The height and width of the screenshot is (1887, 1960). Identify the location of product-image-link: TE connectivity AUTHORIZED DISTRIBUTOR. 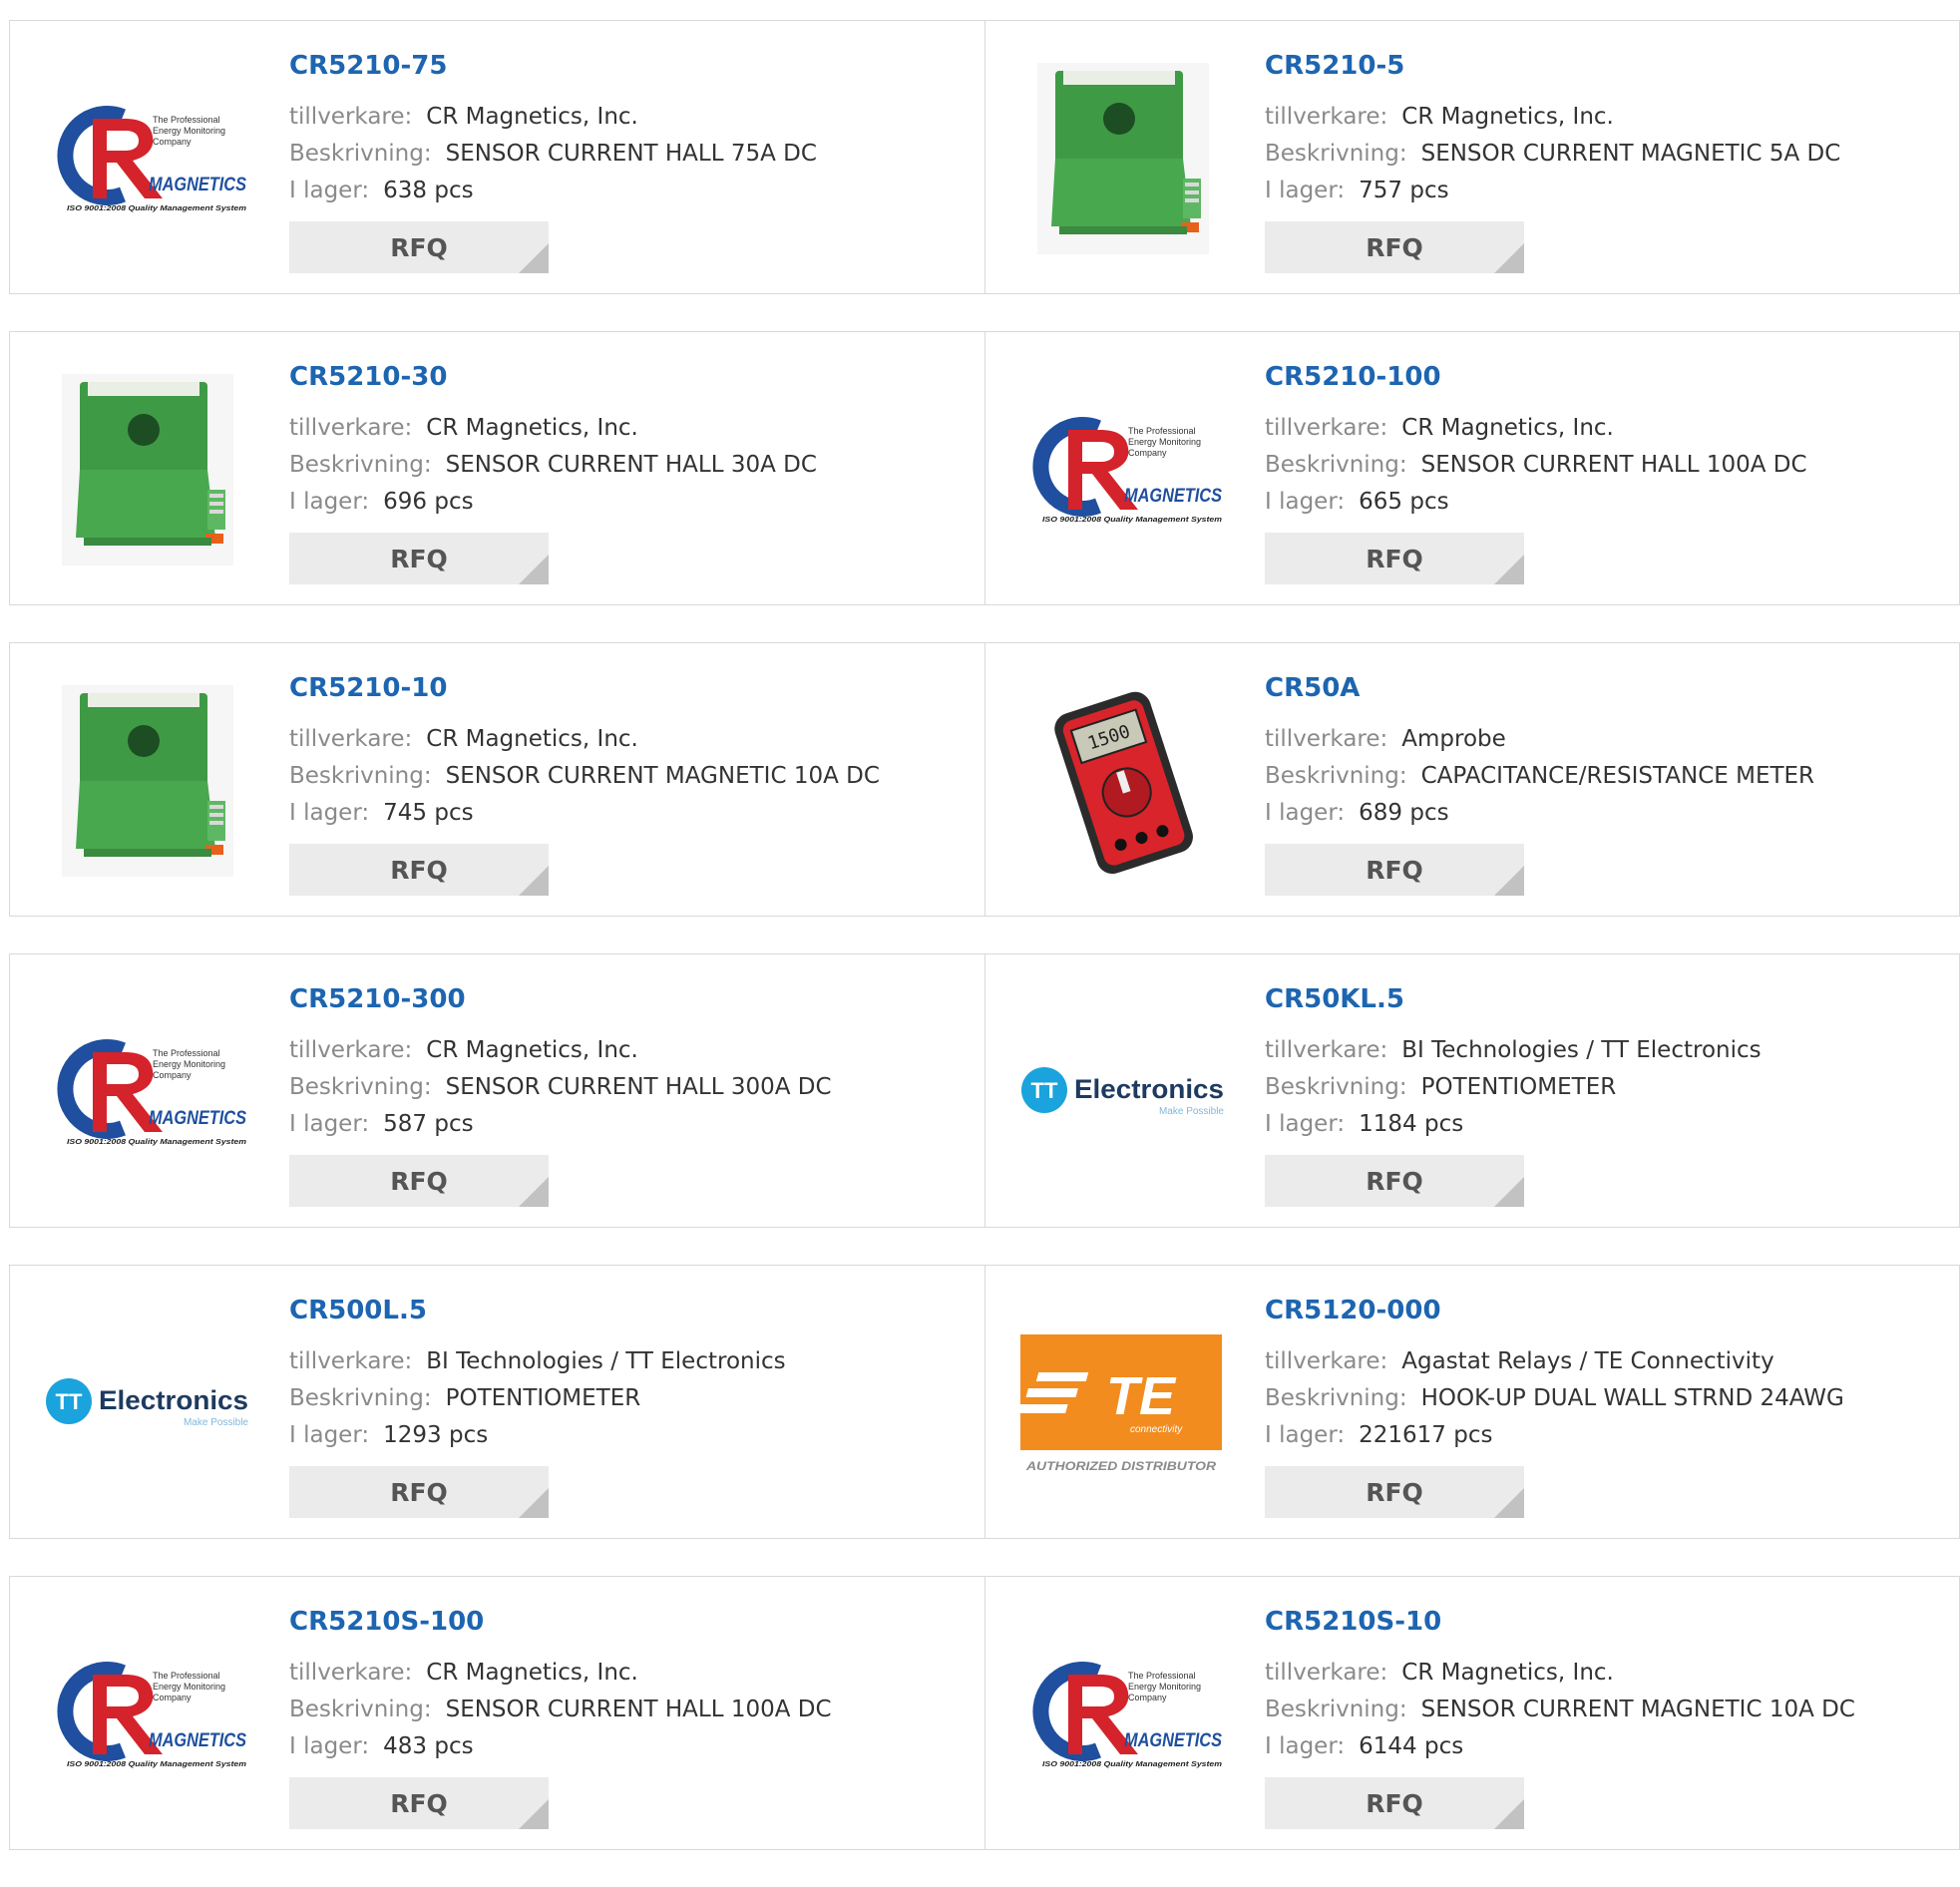
(1123, 1403).